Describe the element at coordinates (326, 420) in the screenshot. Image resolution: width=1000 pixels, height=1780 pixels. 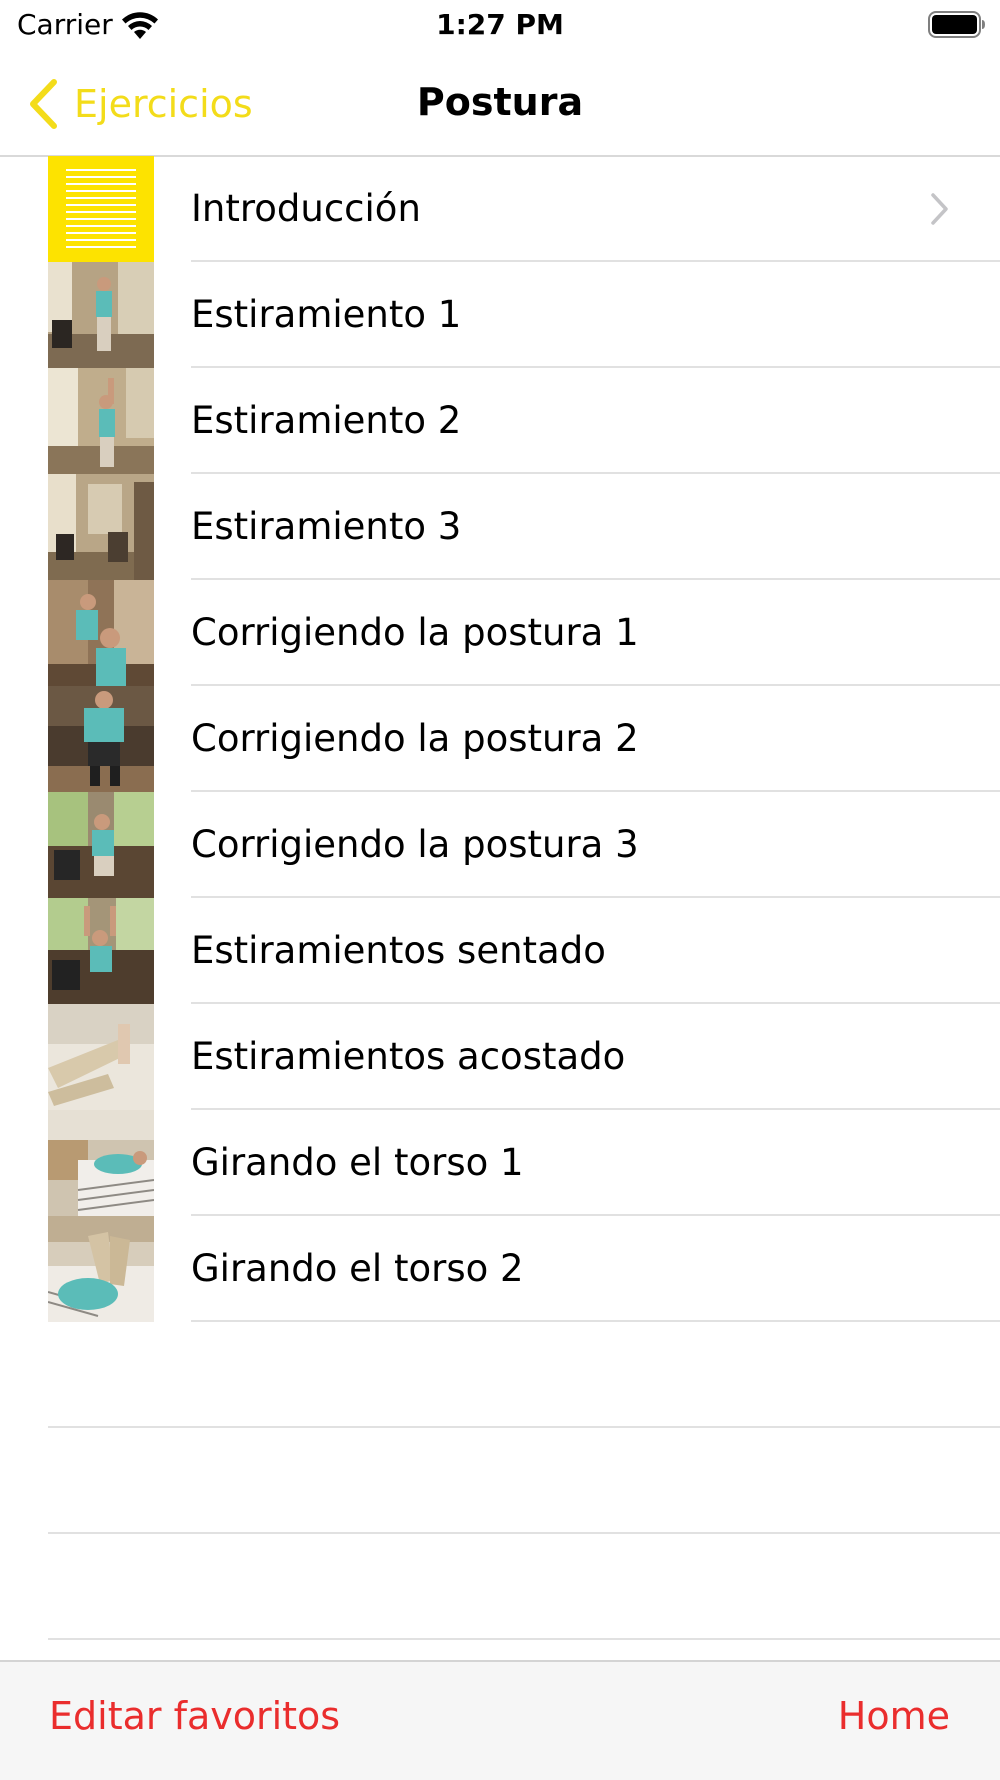
I see `list-item-label: Estiramiento 2` at that location.